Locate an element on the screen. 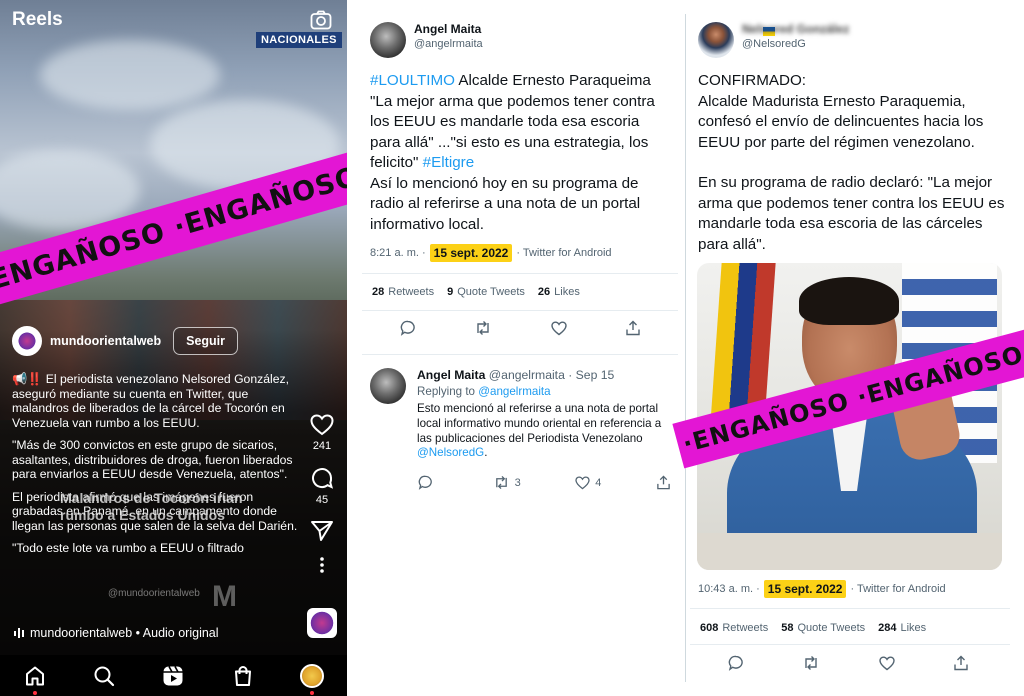  audio-wave-icon is located at coordinates (19, 633).